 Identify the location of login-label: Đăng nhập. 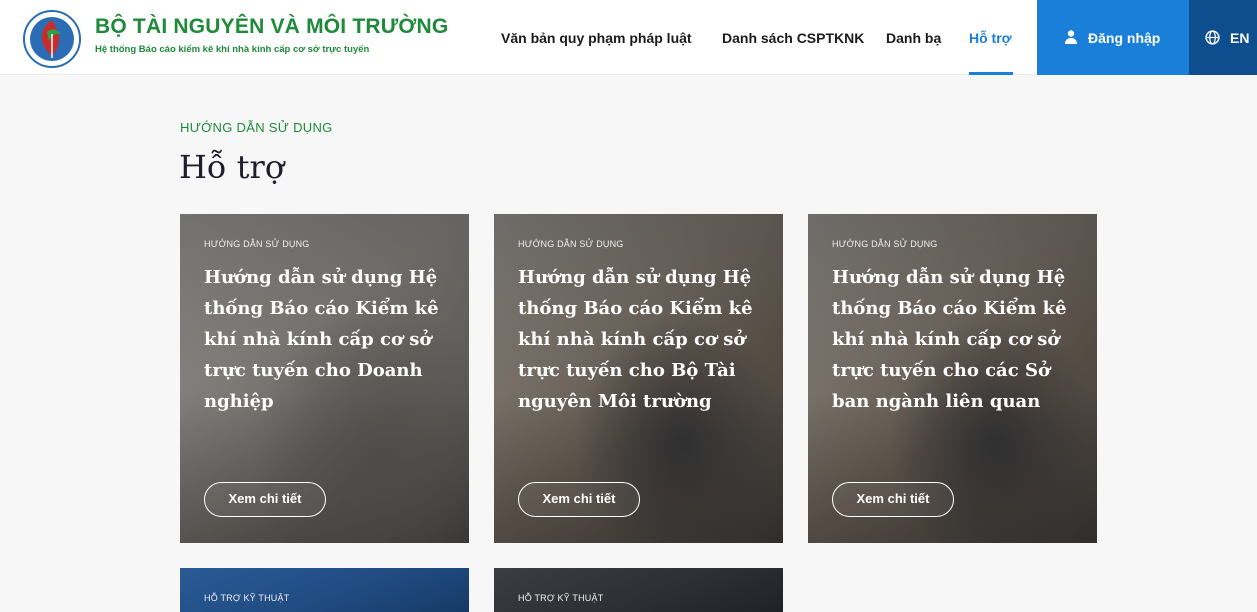
(1124, 38).